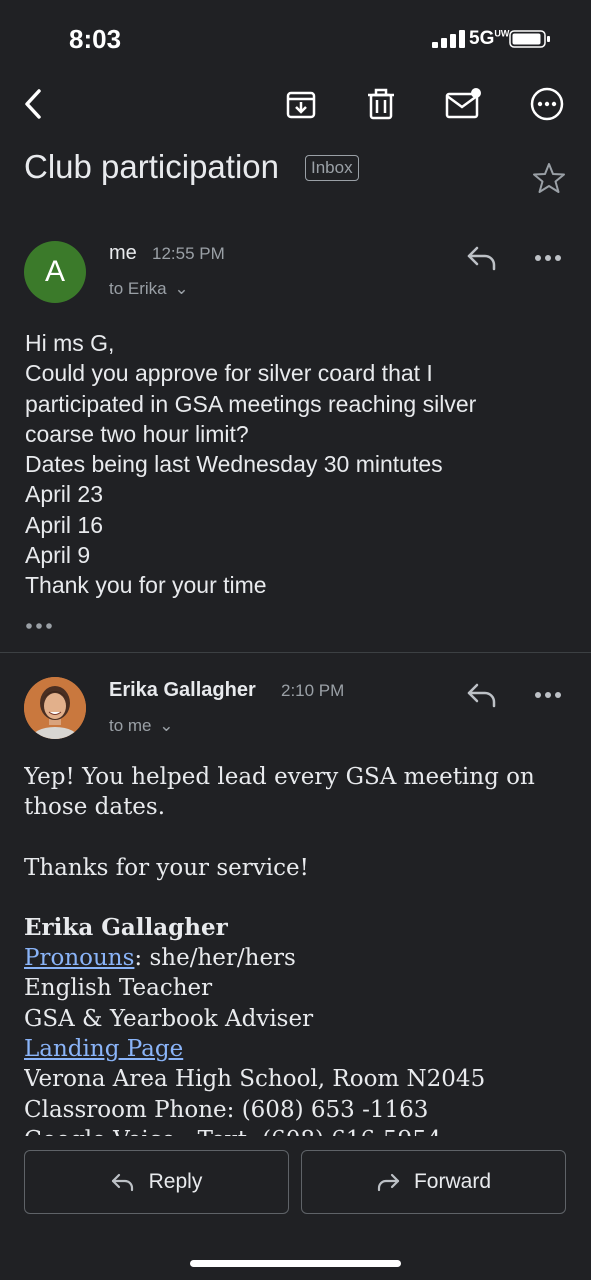  I want to click on show-trimmed-content-button, so click(39, 626).